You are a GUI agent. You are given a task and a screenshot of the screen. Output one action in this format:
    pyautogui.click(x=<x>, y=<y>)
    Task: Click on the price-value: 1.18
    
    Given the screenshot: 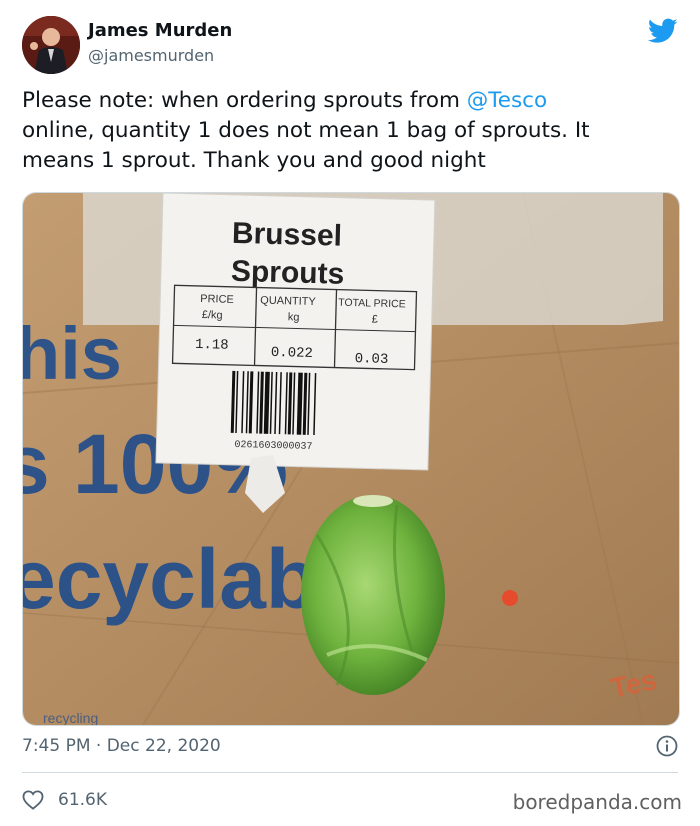 What is the action you would take?
    pyautogui.click(x=212, y=345)
    